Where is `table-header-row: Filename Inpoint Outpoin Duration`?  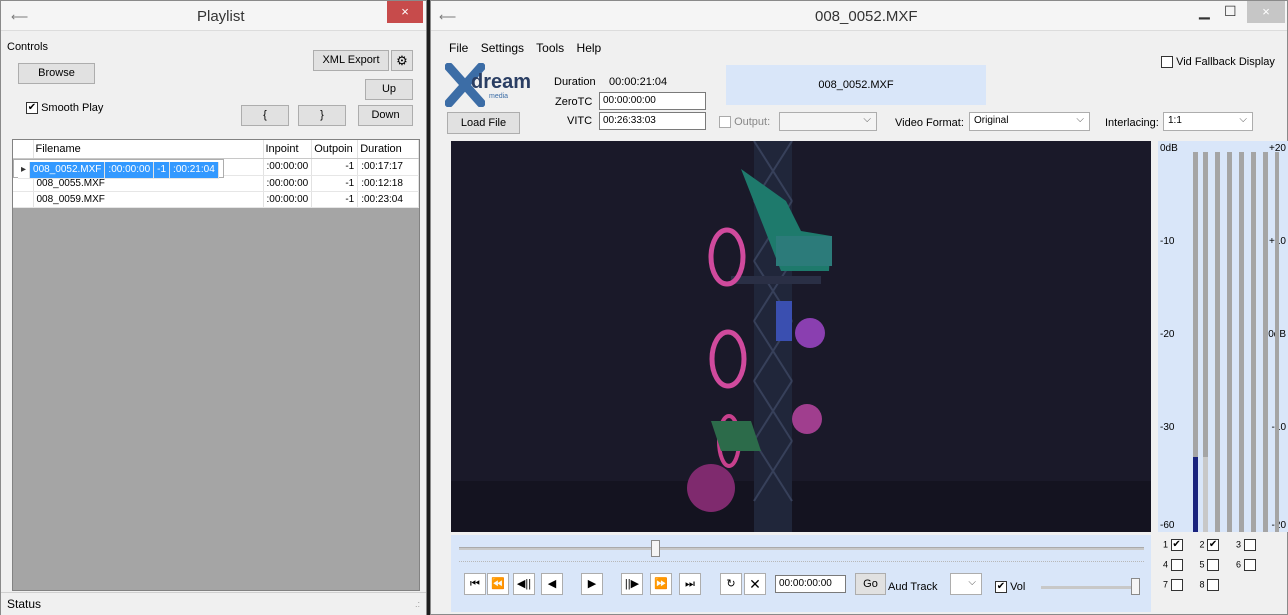 table-header-row: Filename Inpoint Outpoin Duration is located at coordinates (216, 149).